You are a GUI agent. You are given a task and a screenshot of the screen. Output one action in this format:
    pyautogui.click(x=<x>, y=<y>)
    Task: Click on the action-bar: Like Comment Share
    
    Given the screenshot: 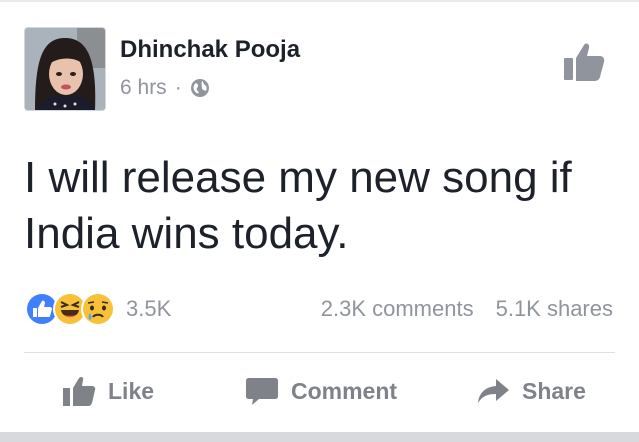 What is the action you would take?
    pyautogui.click(x=319, y=391)
    